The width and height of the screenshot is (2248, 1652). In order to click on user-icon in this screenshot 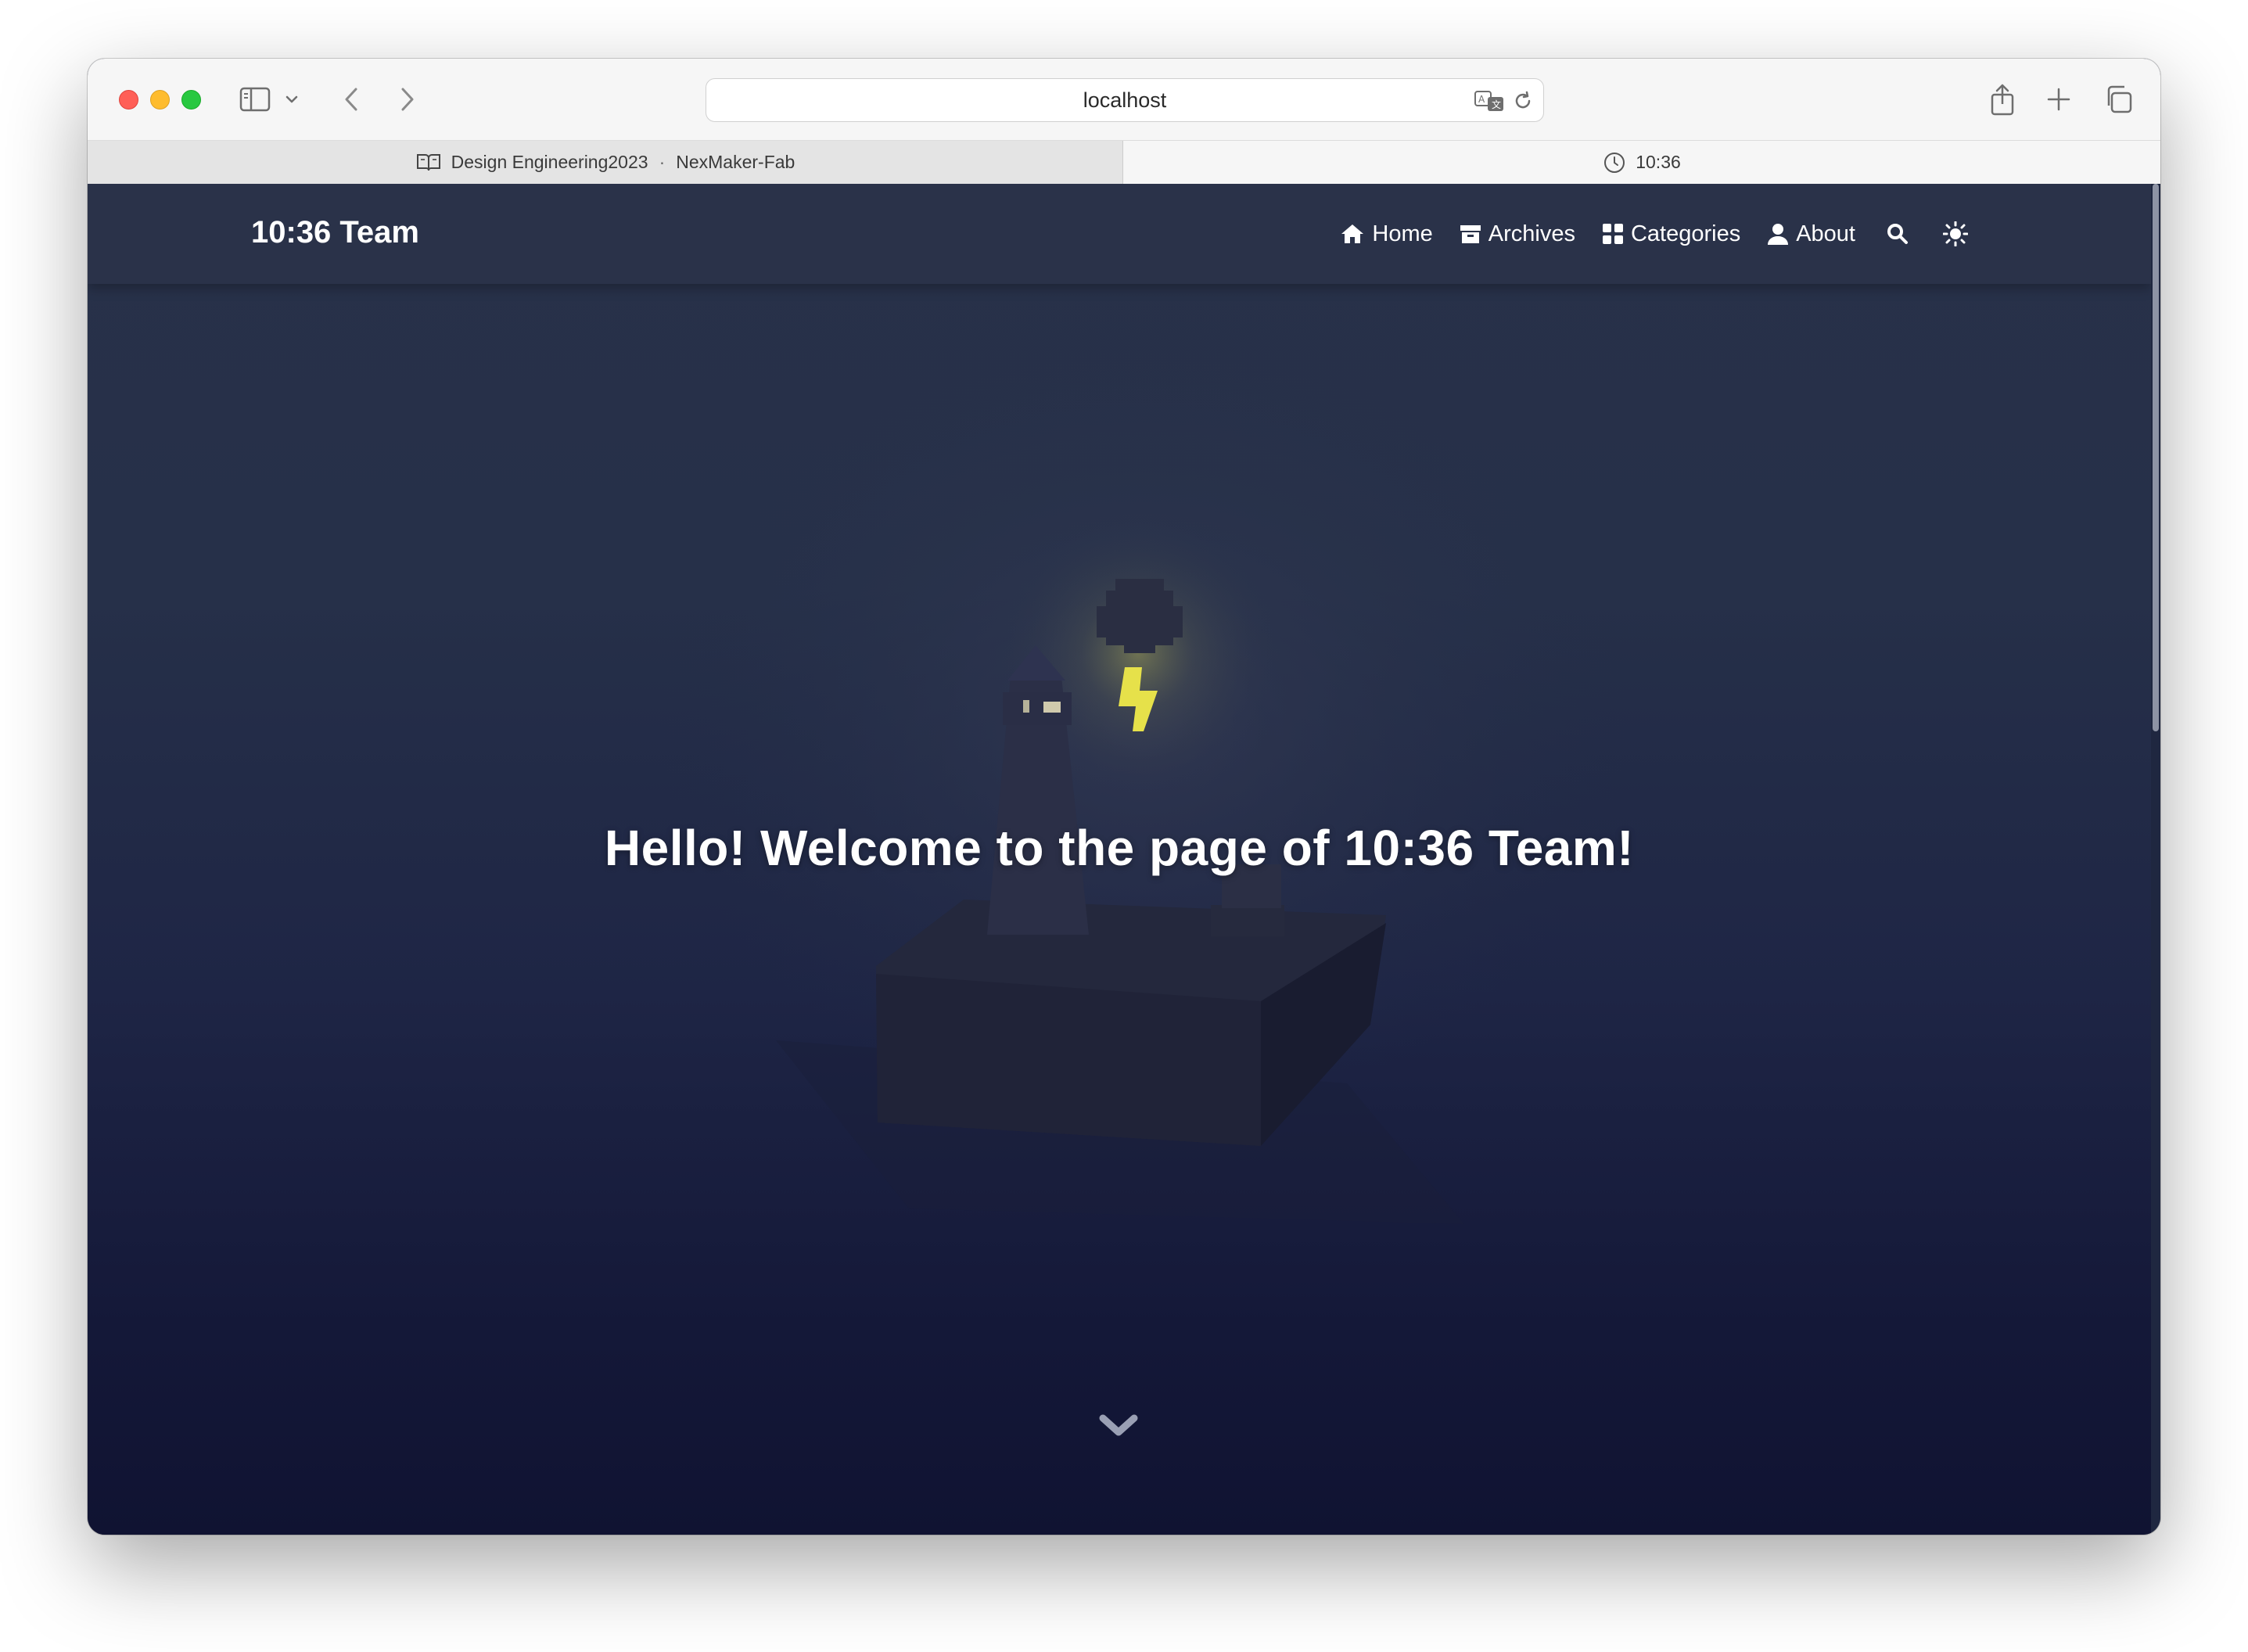, I will do `click(1778, 235)`.